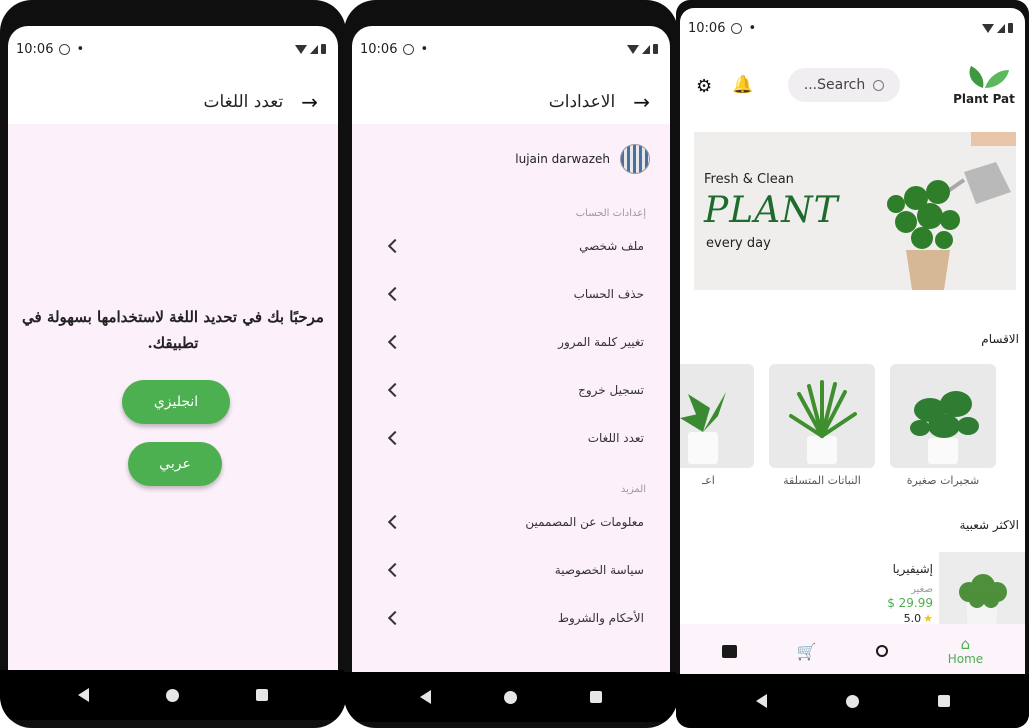 Image resolution: width=1029 pixels, height=728 pixels. I want to click on settings-item-profile: ملف شخصي, so click(511, 246).